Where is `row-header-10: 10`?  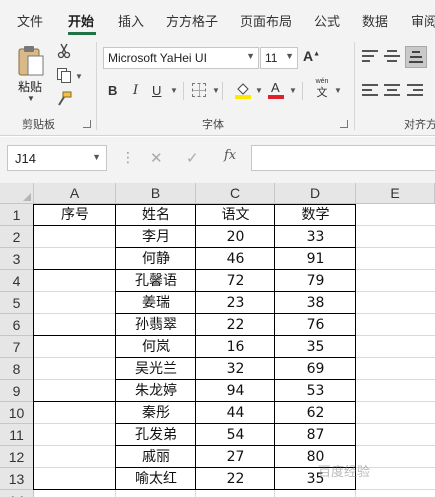 row-header-10: 10 is located at coordinates (17, 413).